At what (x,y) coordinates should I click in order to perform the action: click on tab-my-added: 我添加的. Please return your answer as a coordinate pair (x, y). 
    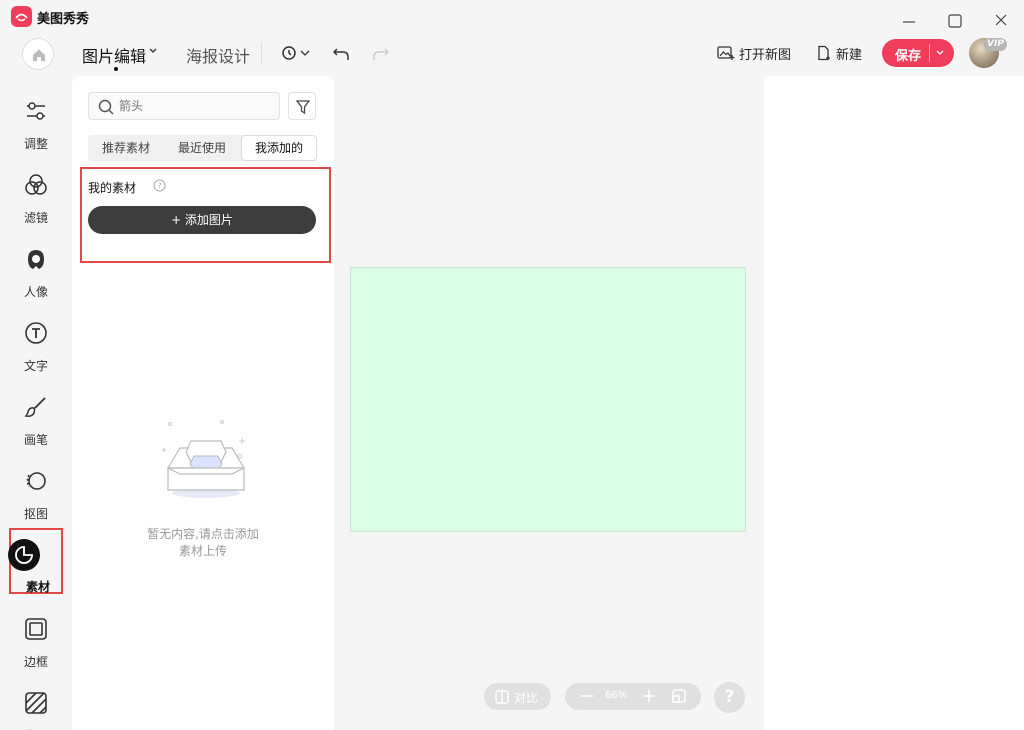
    Looking at the image, I should click on (279, 148).